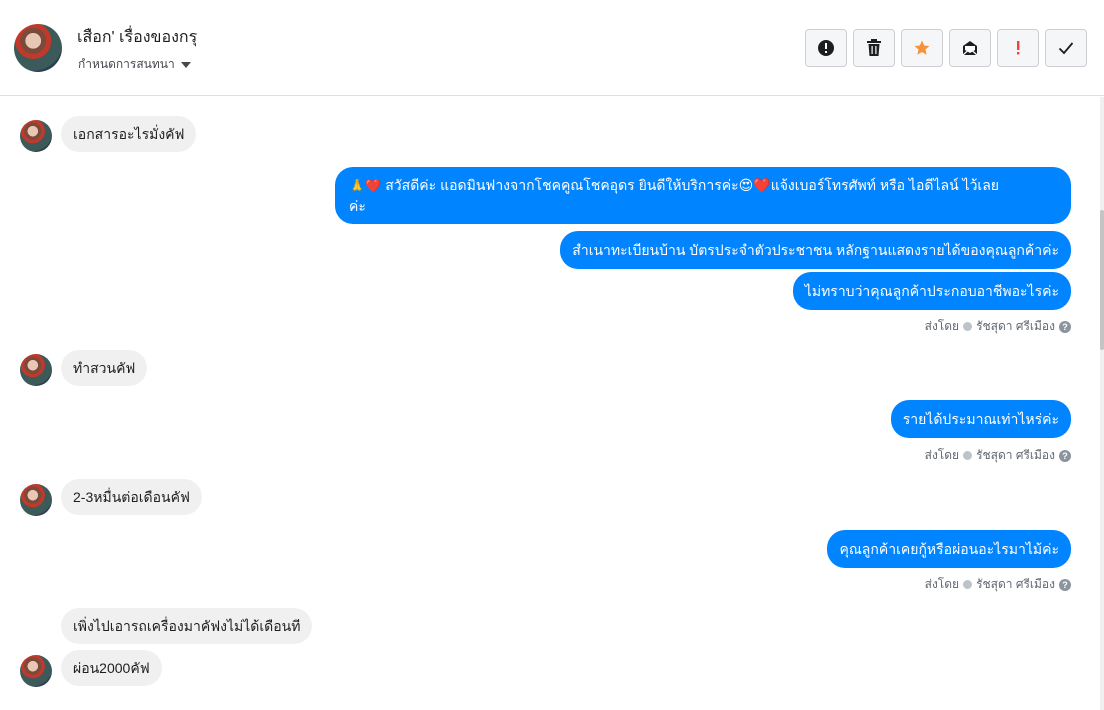  What do you see at coordinates (1102, 280) in the screenshot?
I see `scrollbar-thumb` at bounding box center [1102, 280].